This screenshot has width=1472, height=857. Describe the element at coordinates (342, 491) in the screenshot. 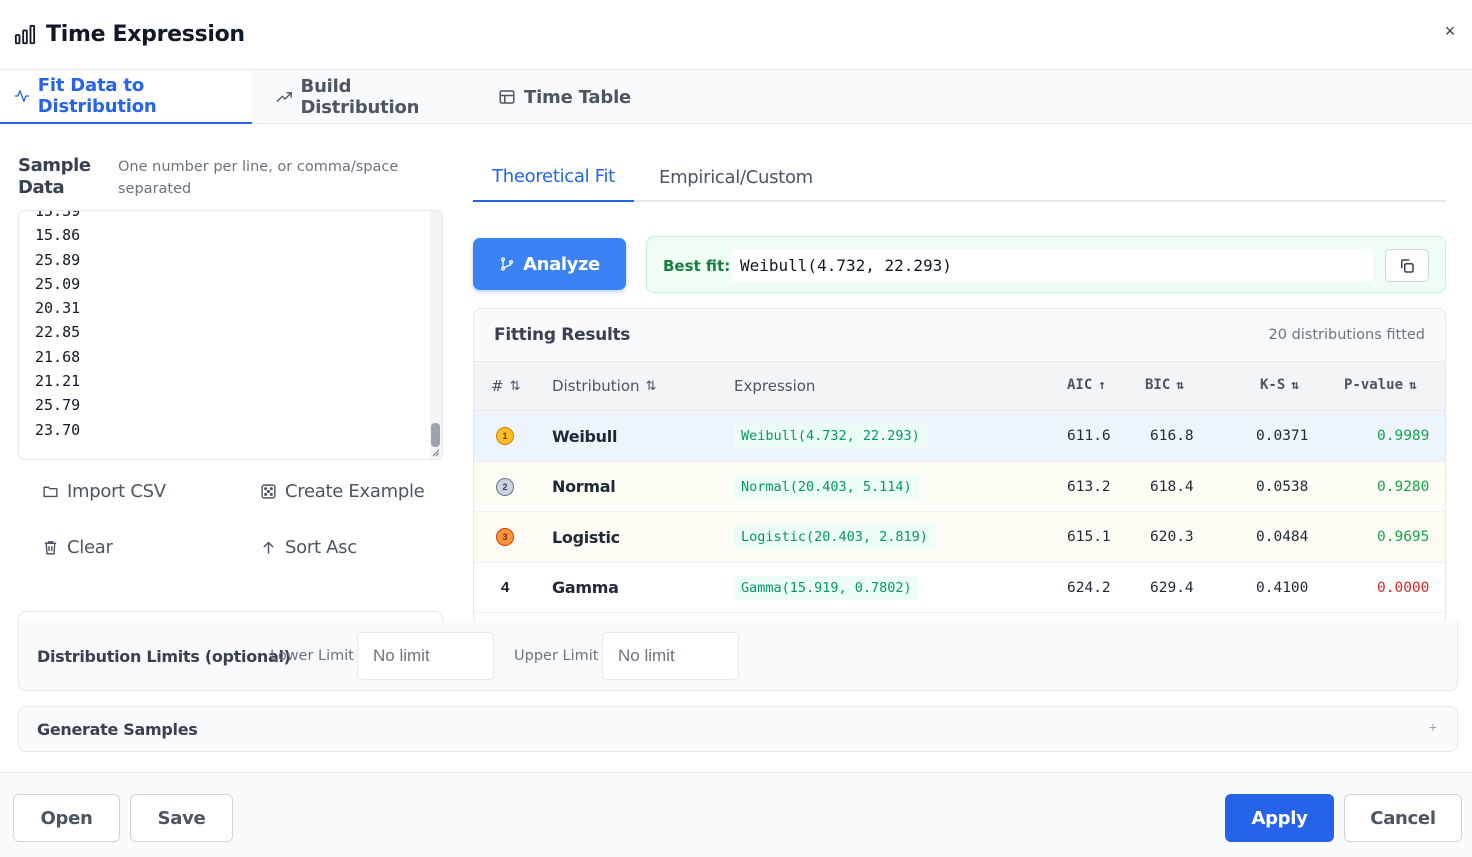

I see `create-example-button: Create Example` at that location.